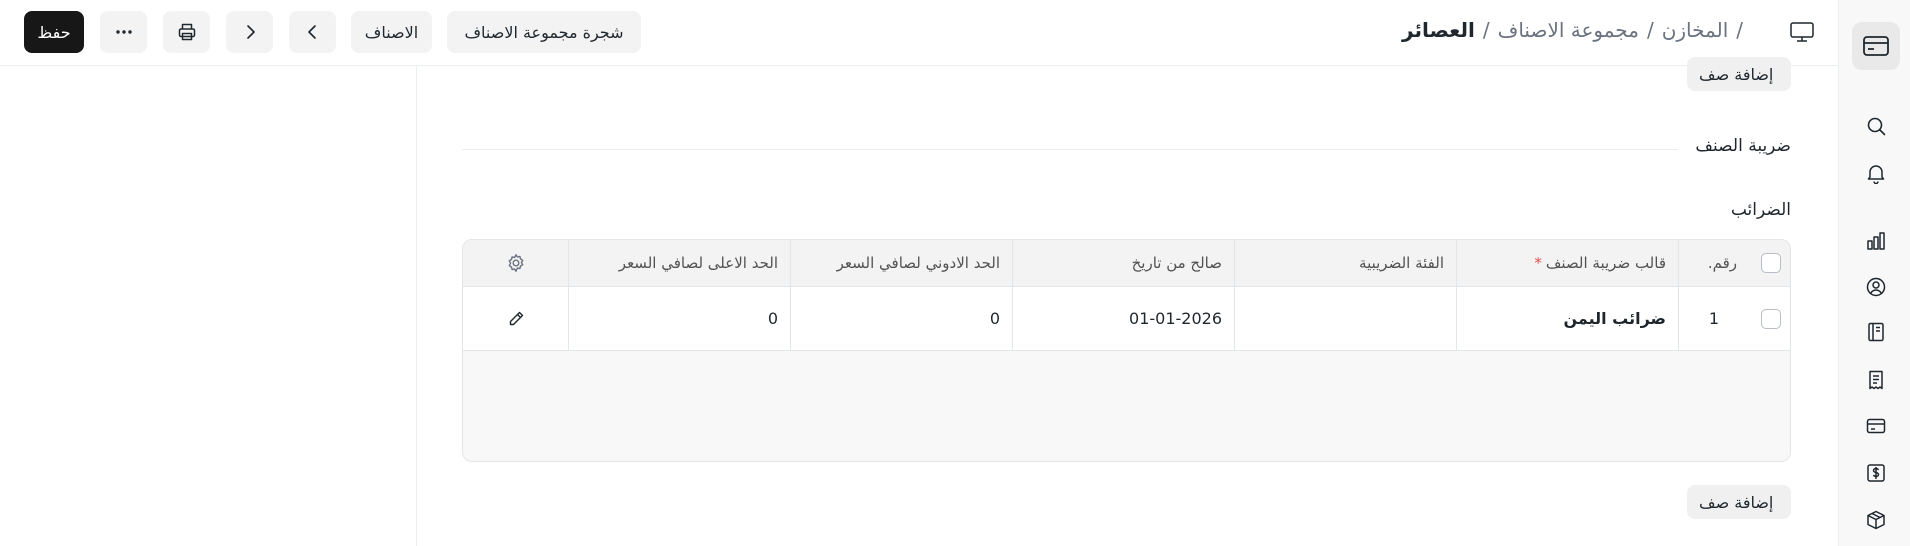  I want to click on more-actions-button, so click(123, 32).